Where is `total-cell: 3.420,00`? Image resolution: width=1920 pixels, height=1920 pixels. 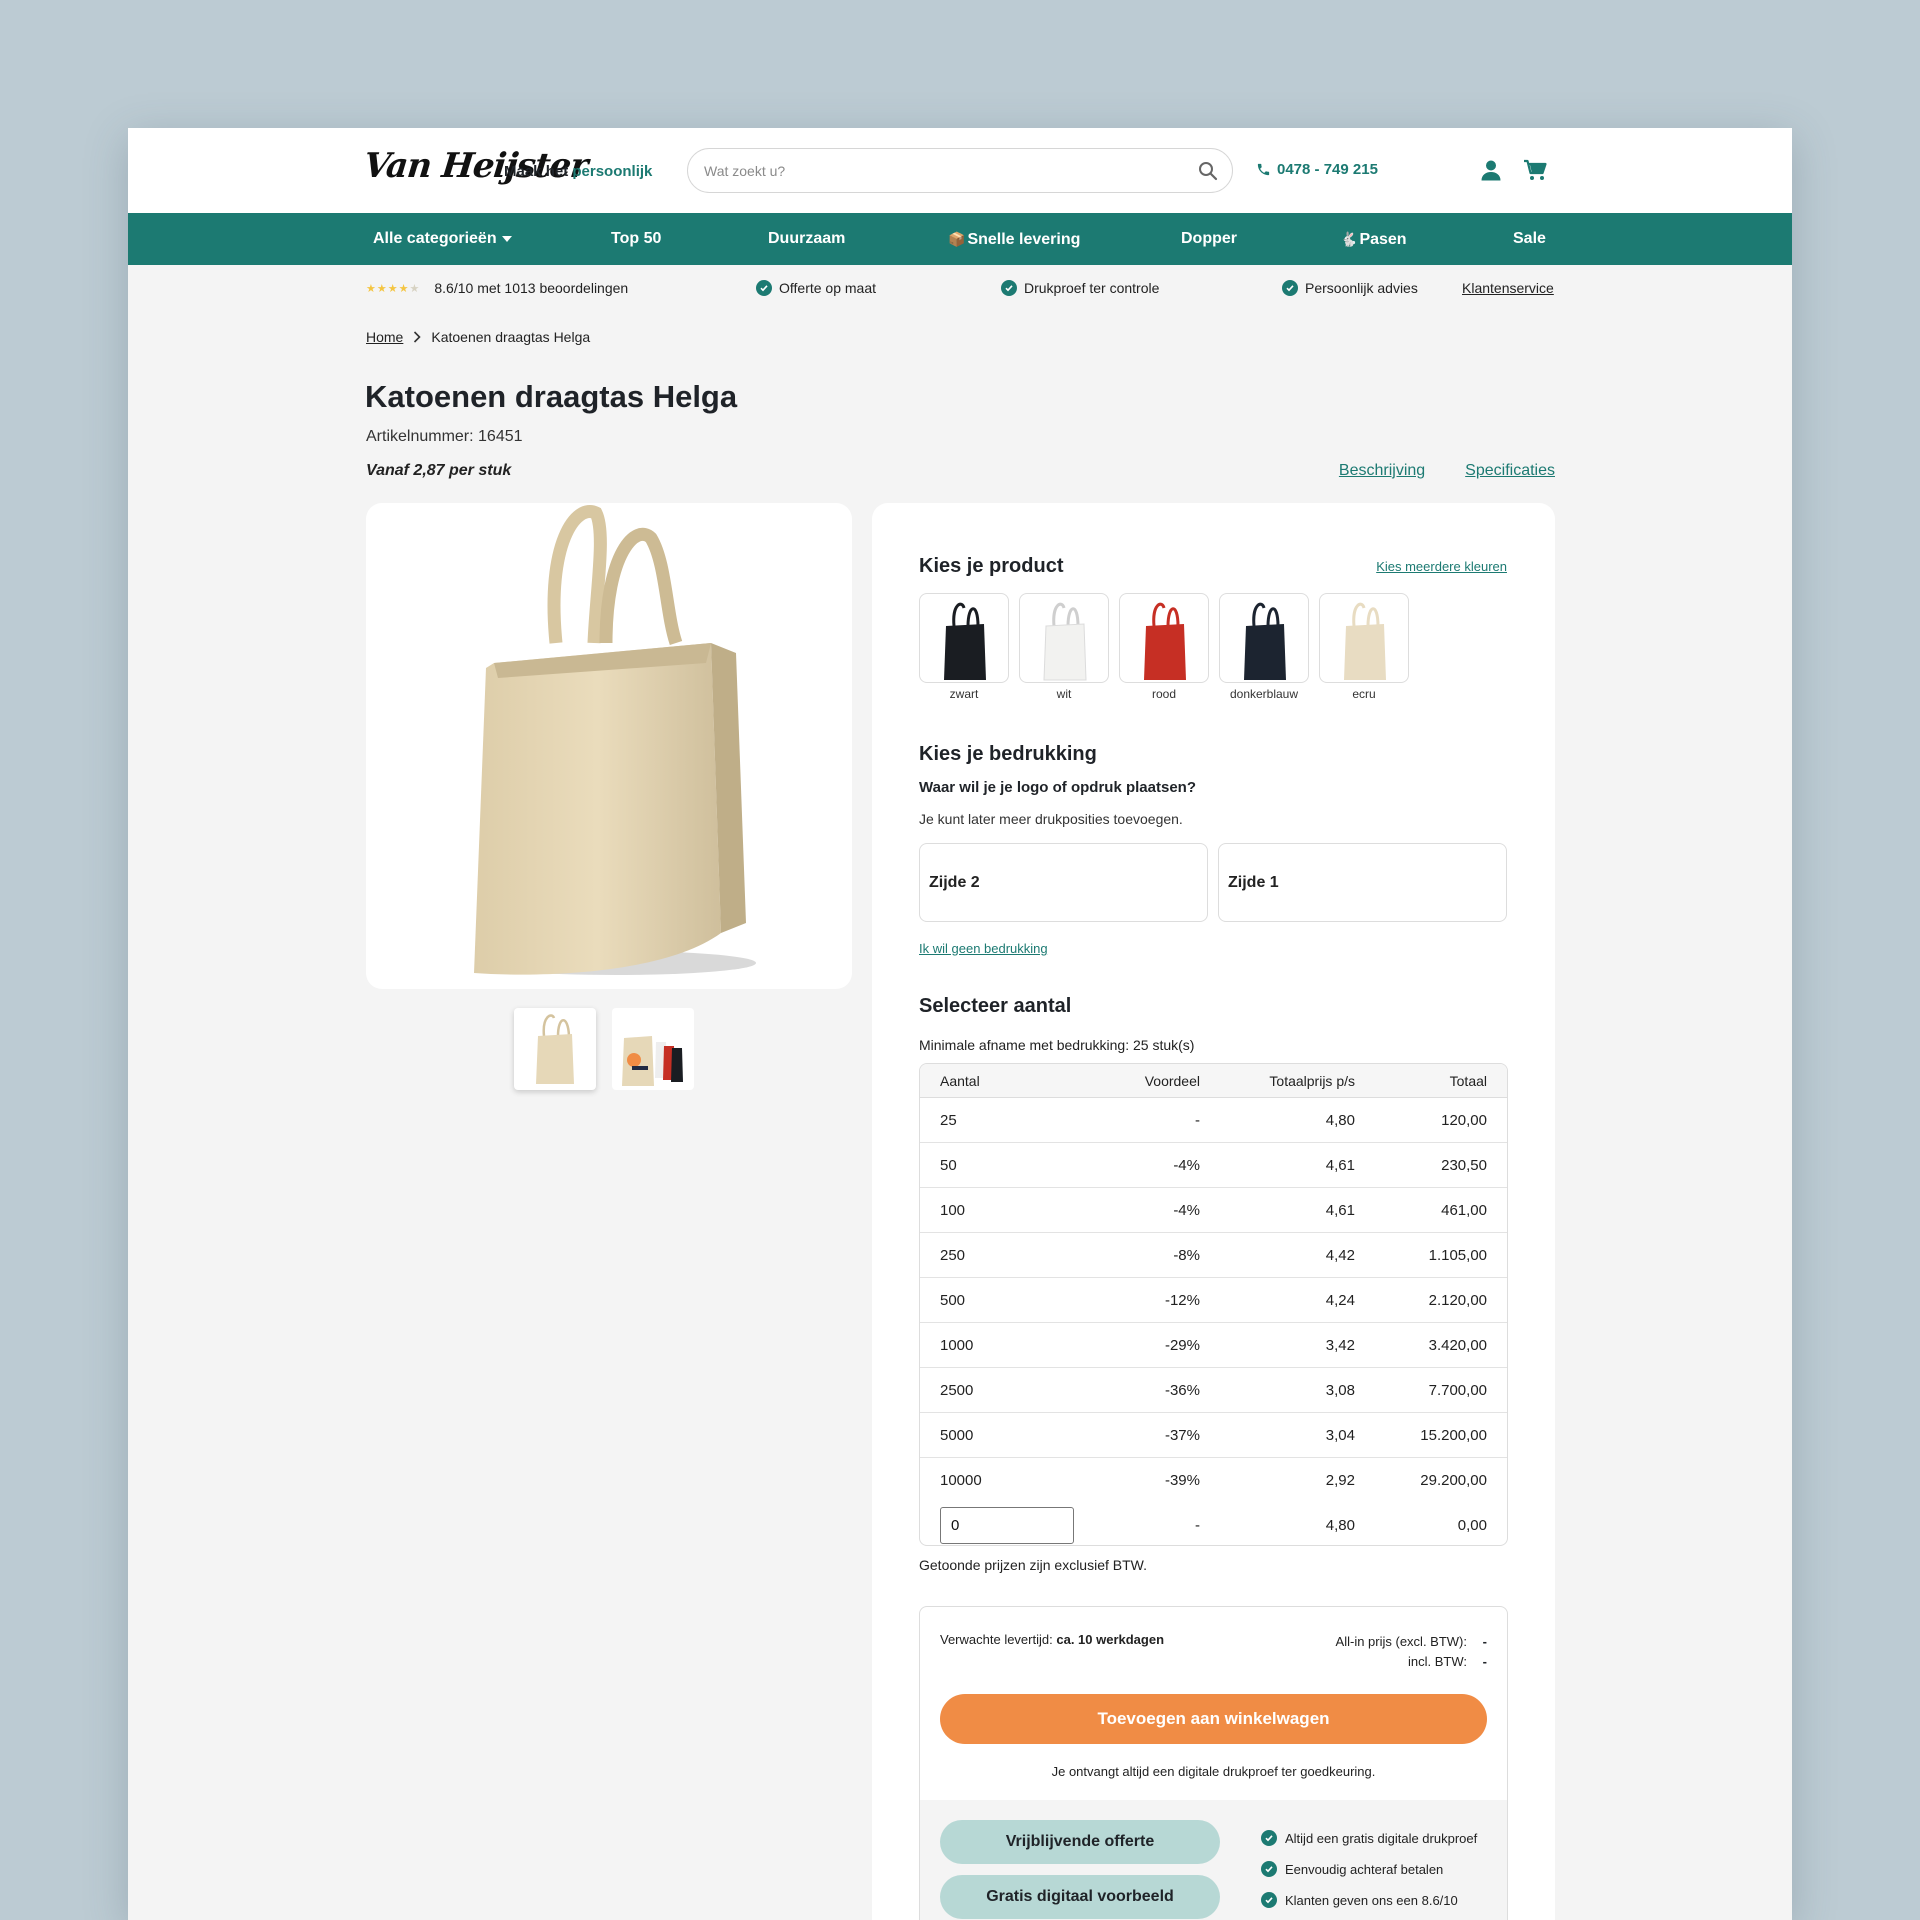
total-cell: 3.420,00 is located at coordinates (1457, 1345).